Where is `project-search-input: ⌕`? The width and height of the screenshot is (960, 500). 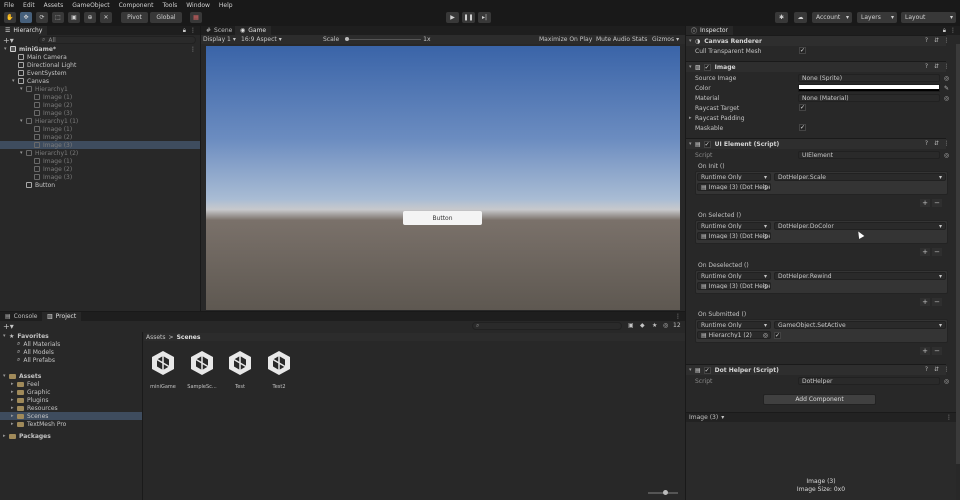 project-search-input: ⌕ is located at coordinates (547, 326).